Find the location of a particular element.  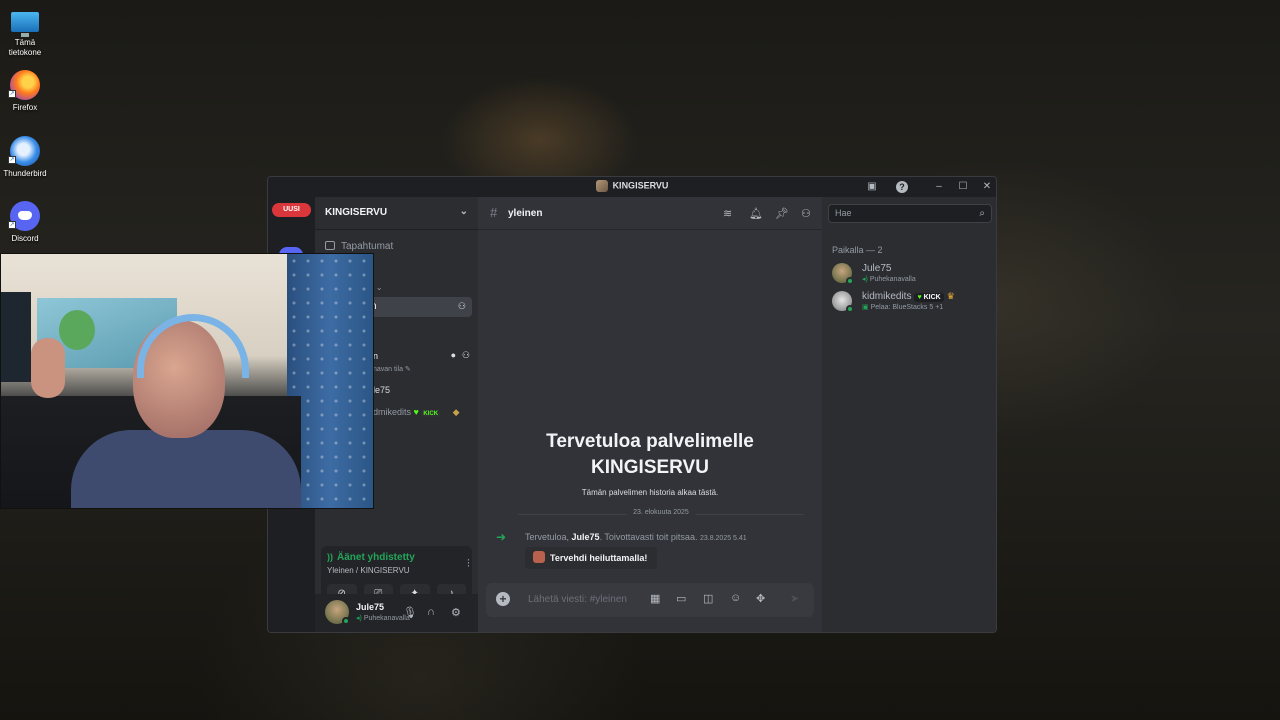

channel-header: # yleinen ≋ 🔔︎ 📌︎ ⚇ is located at coordinates (650, 213).